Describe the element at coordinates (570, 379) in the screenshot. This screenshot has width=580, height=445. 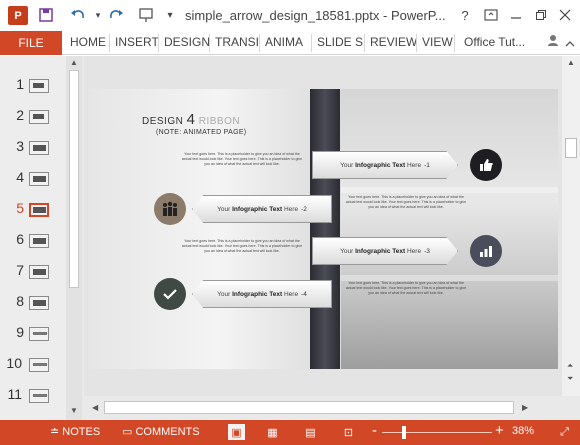
I see `next-slide-icon: ⏷` at that location.